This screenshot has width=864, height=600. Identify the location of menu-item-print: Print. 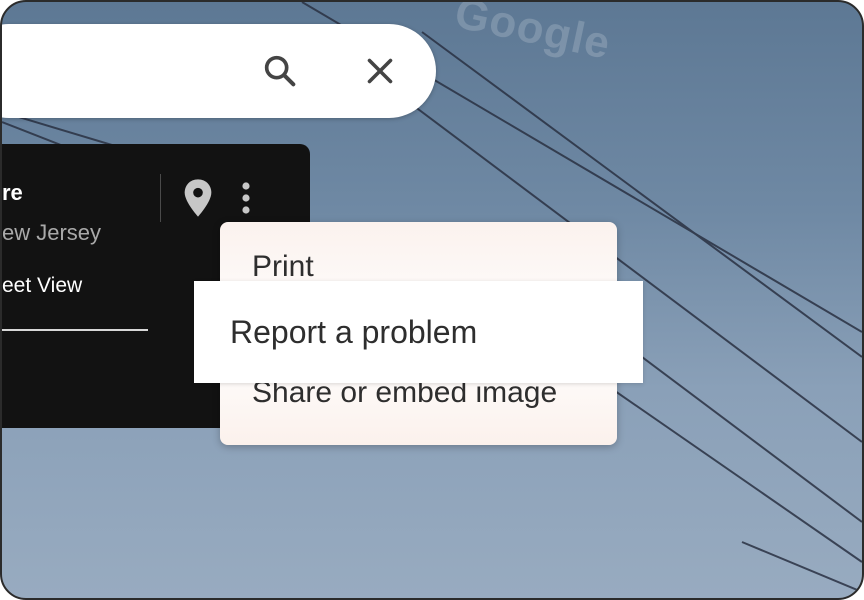
(283, 267).